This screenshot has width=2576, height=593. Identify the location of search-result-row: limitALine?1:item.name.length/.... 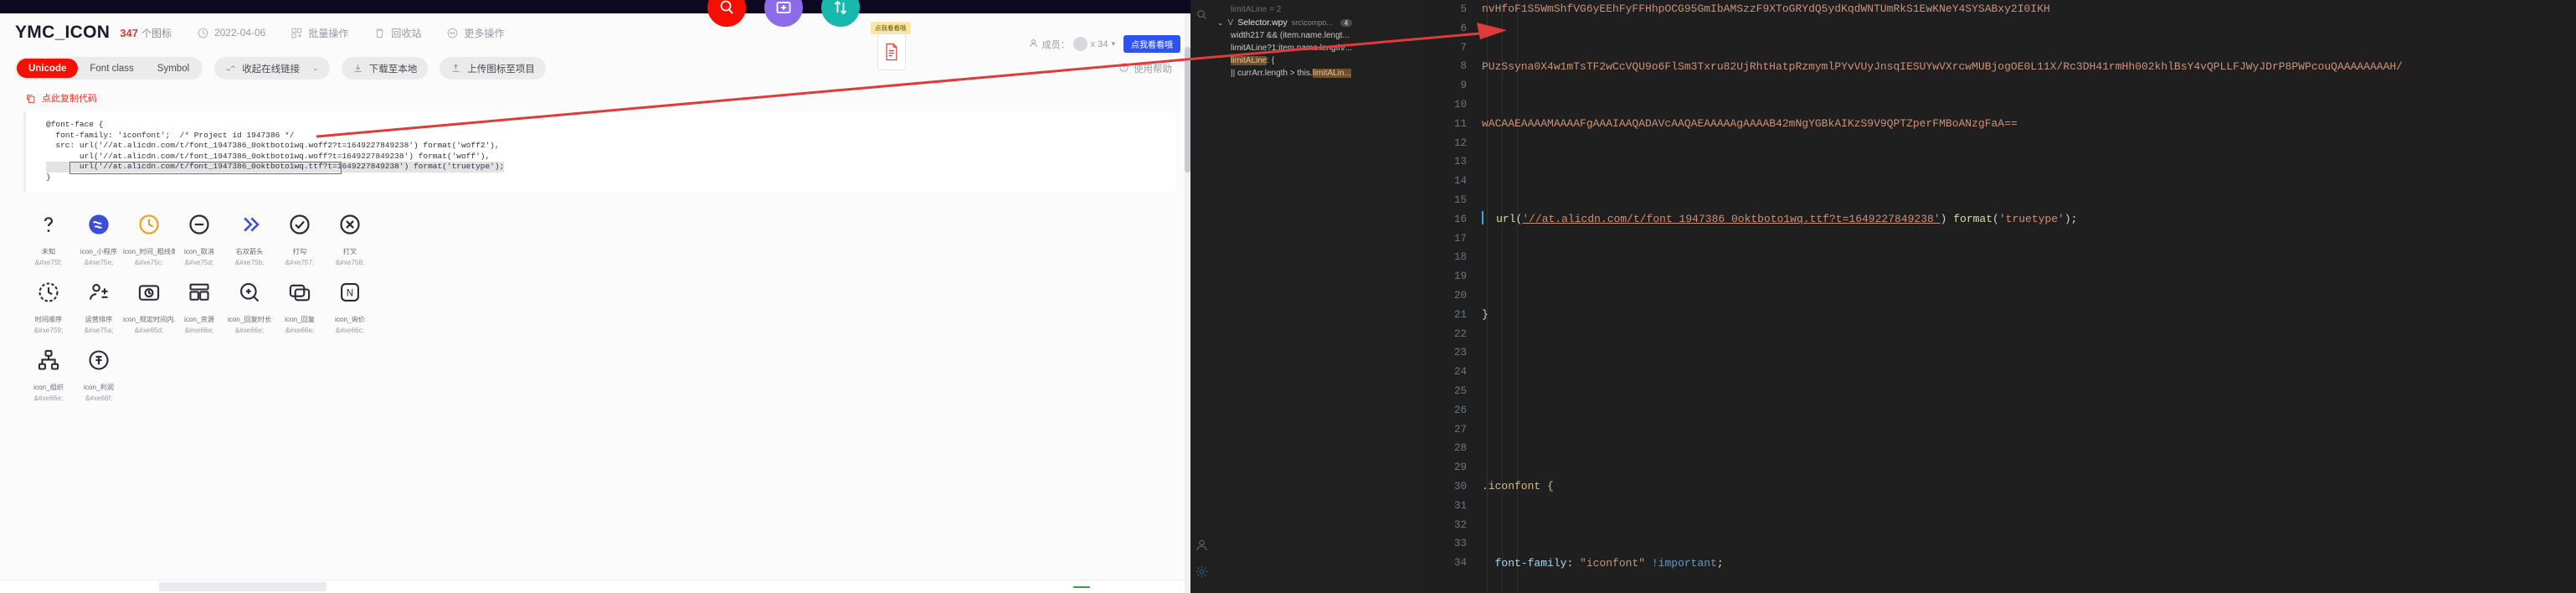
(1317, 48).